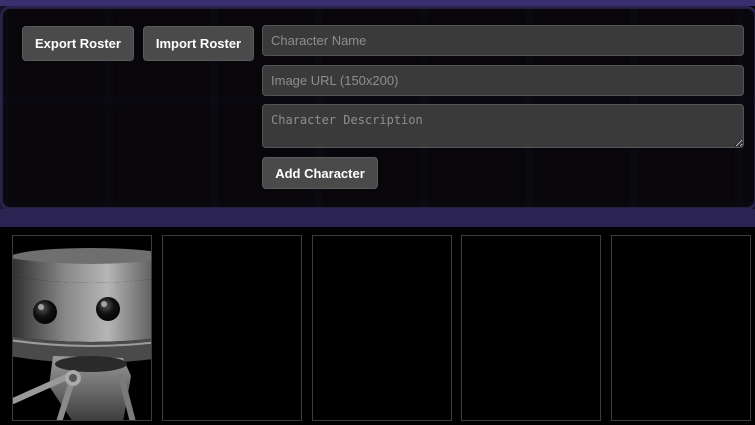 The image size is (755, 425). Describe the element at coordinates (377, 3) in the screenshot. I see `top-accent-bar` at that location.